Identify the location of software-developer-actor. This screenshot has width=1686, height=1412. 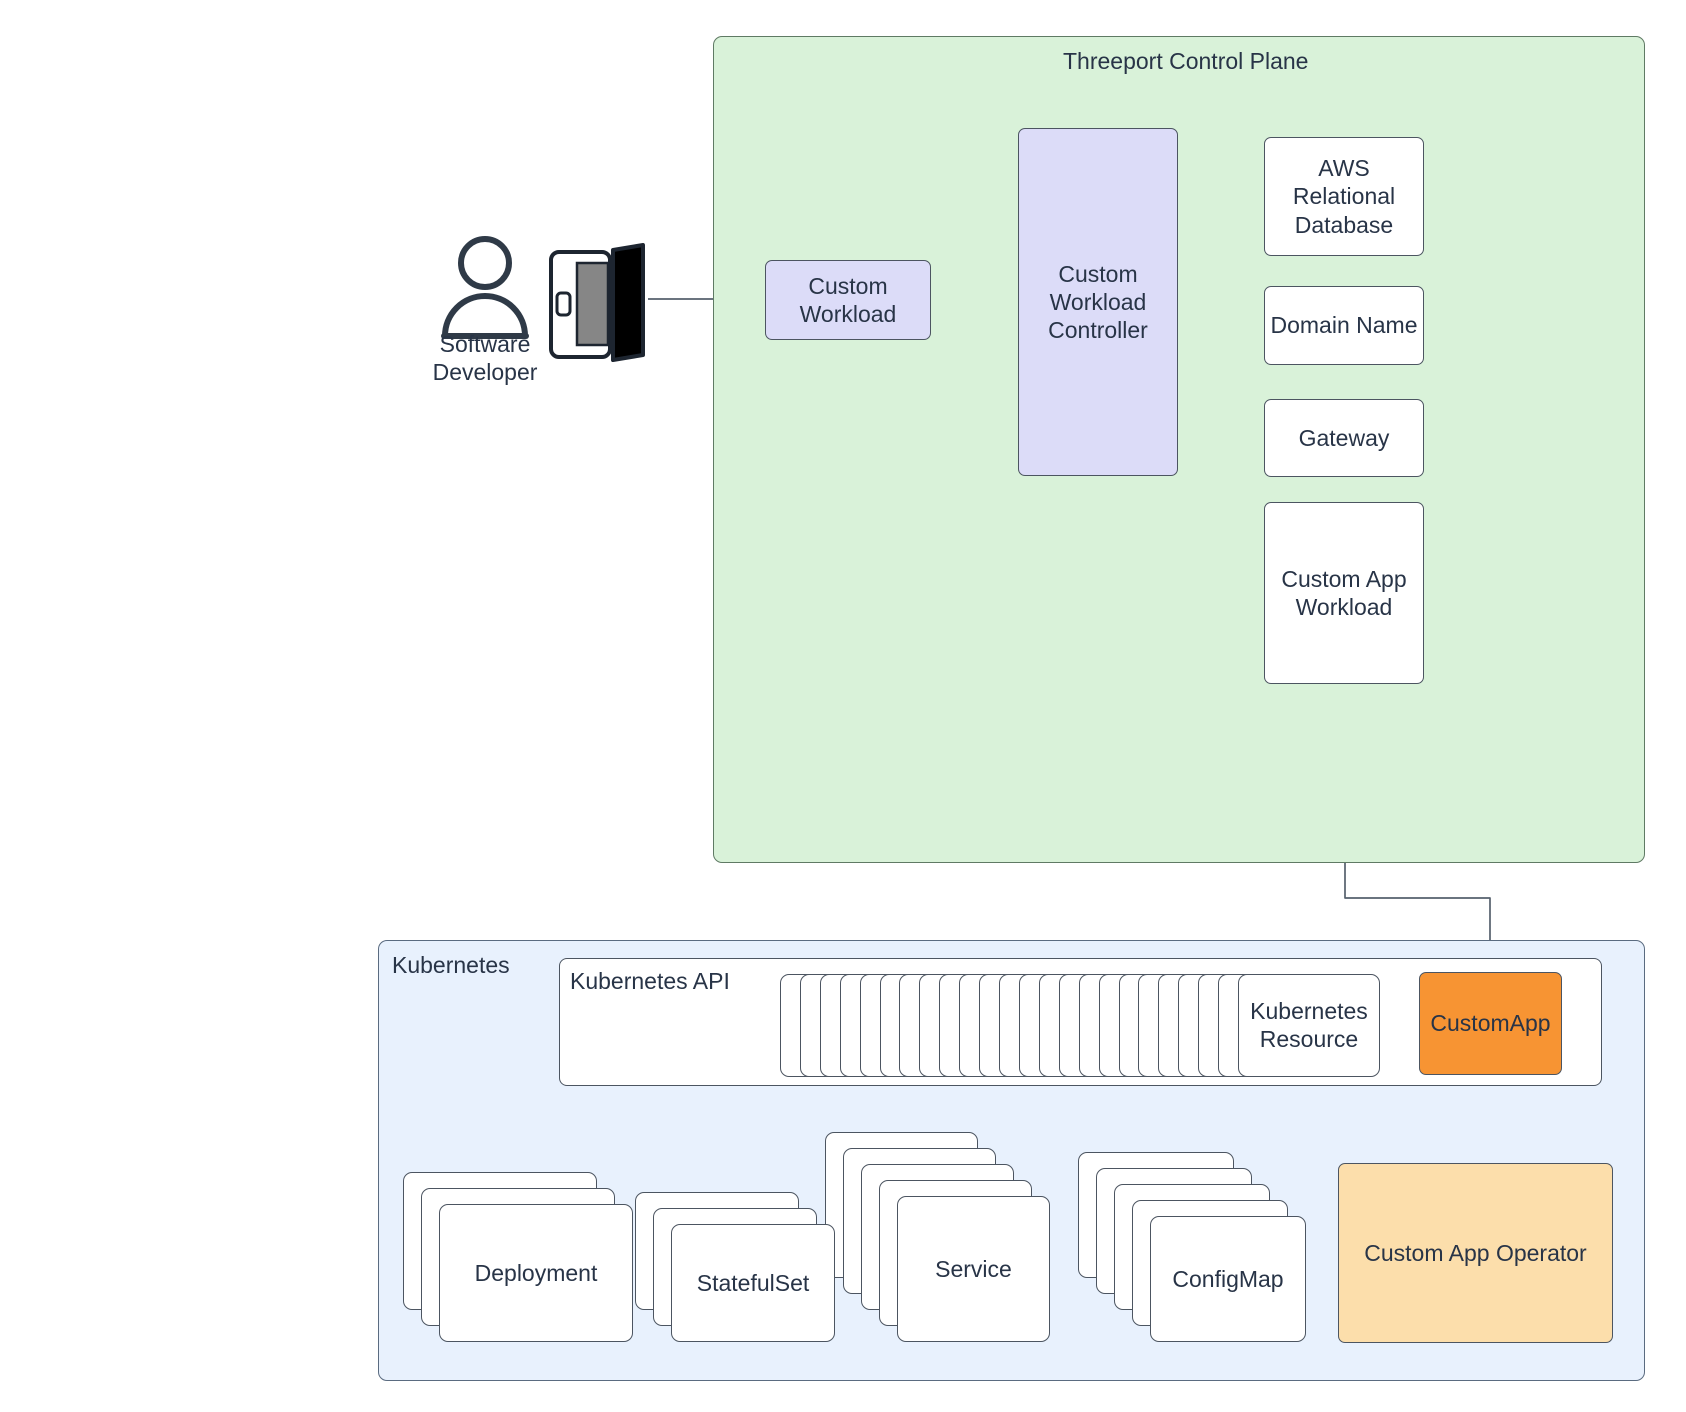
(485, 287).